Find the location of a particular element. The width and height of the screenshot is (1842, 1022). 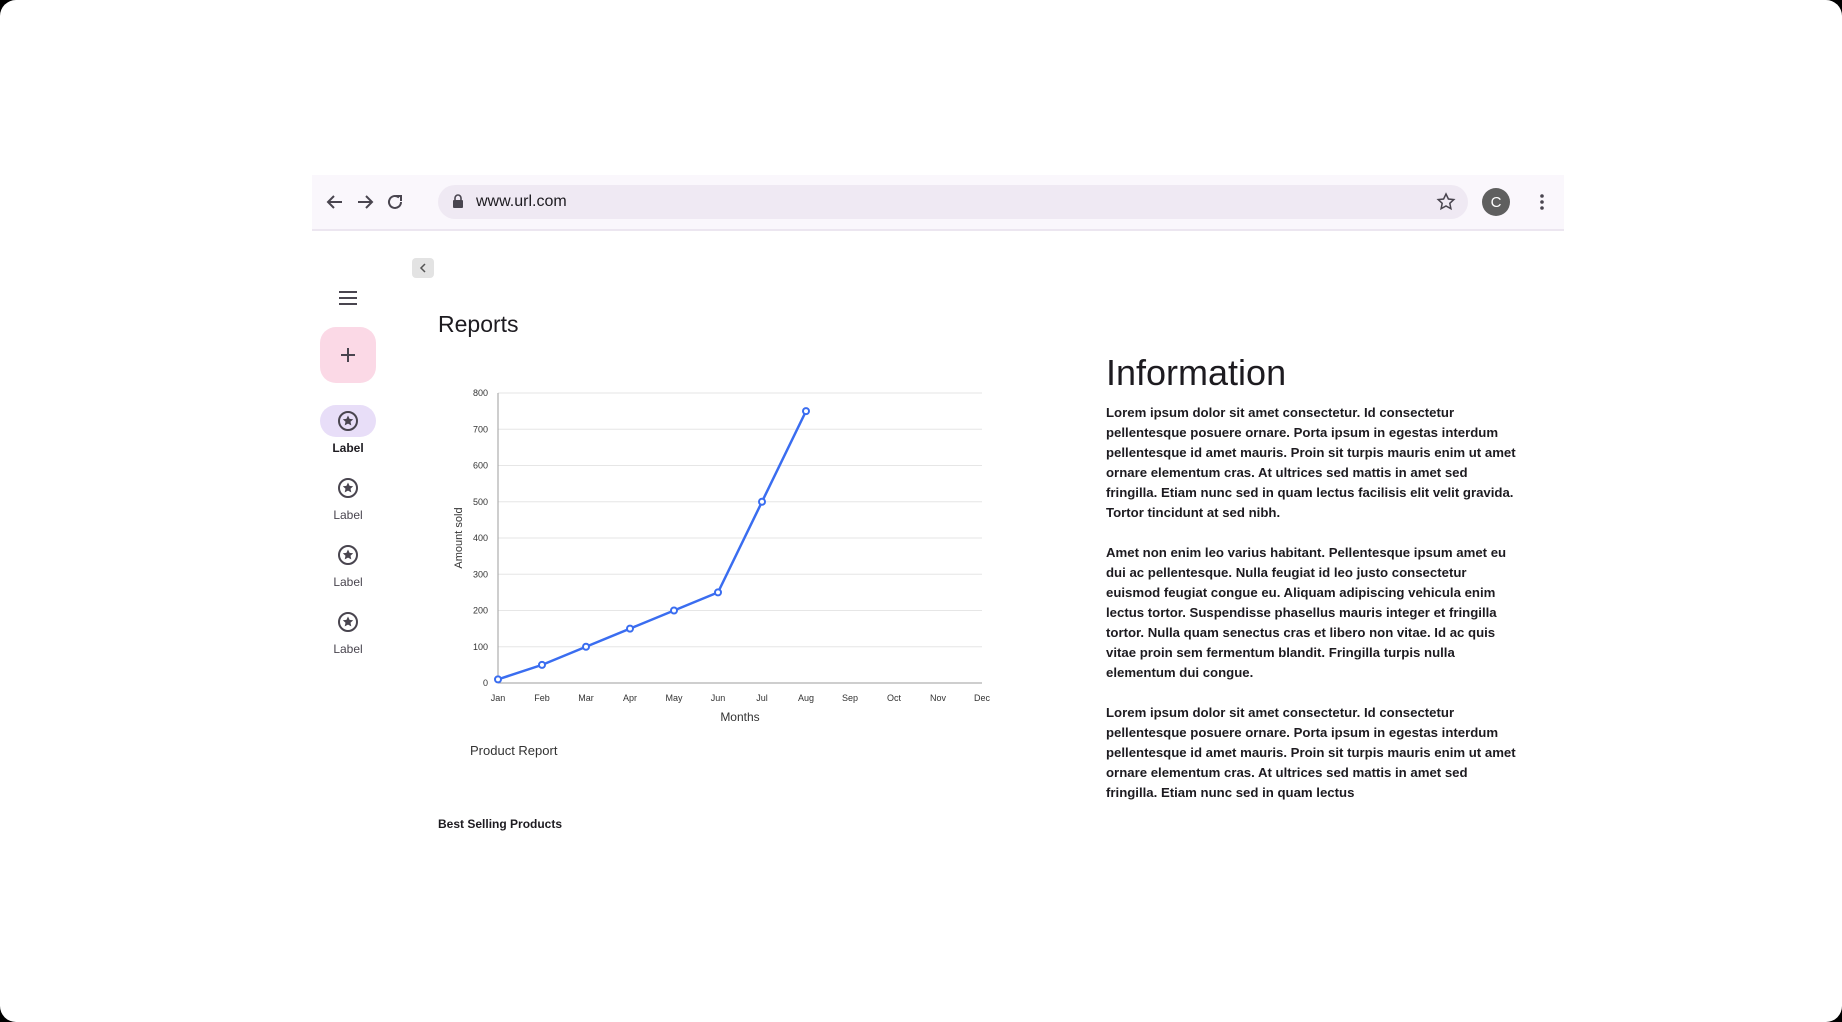

plus-icon is located at coordinates (348, 355).